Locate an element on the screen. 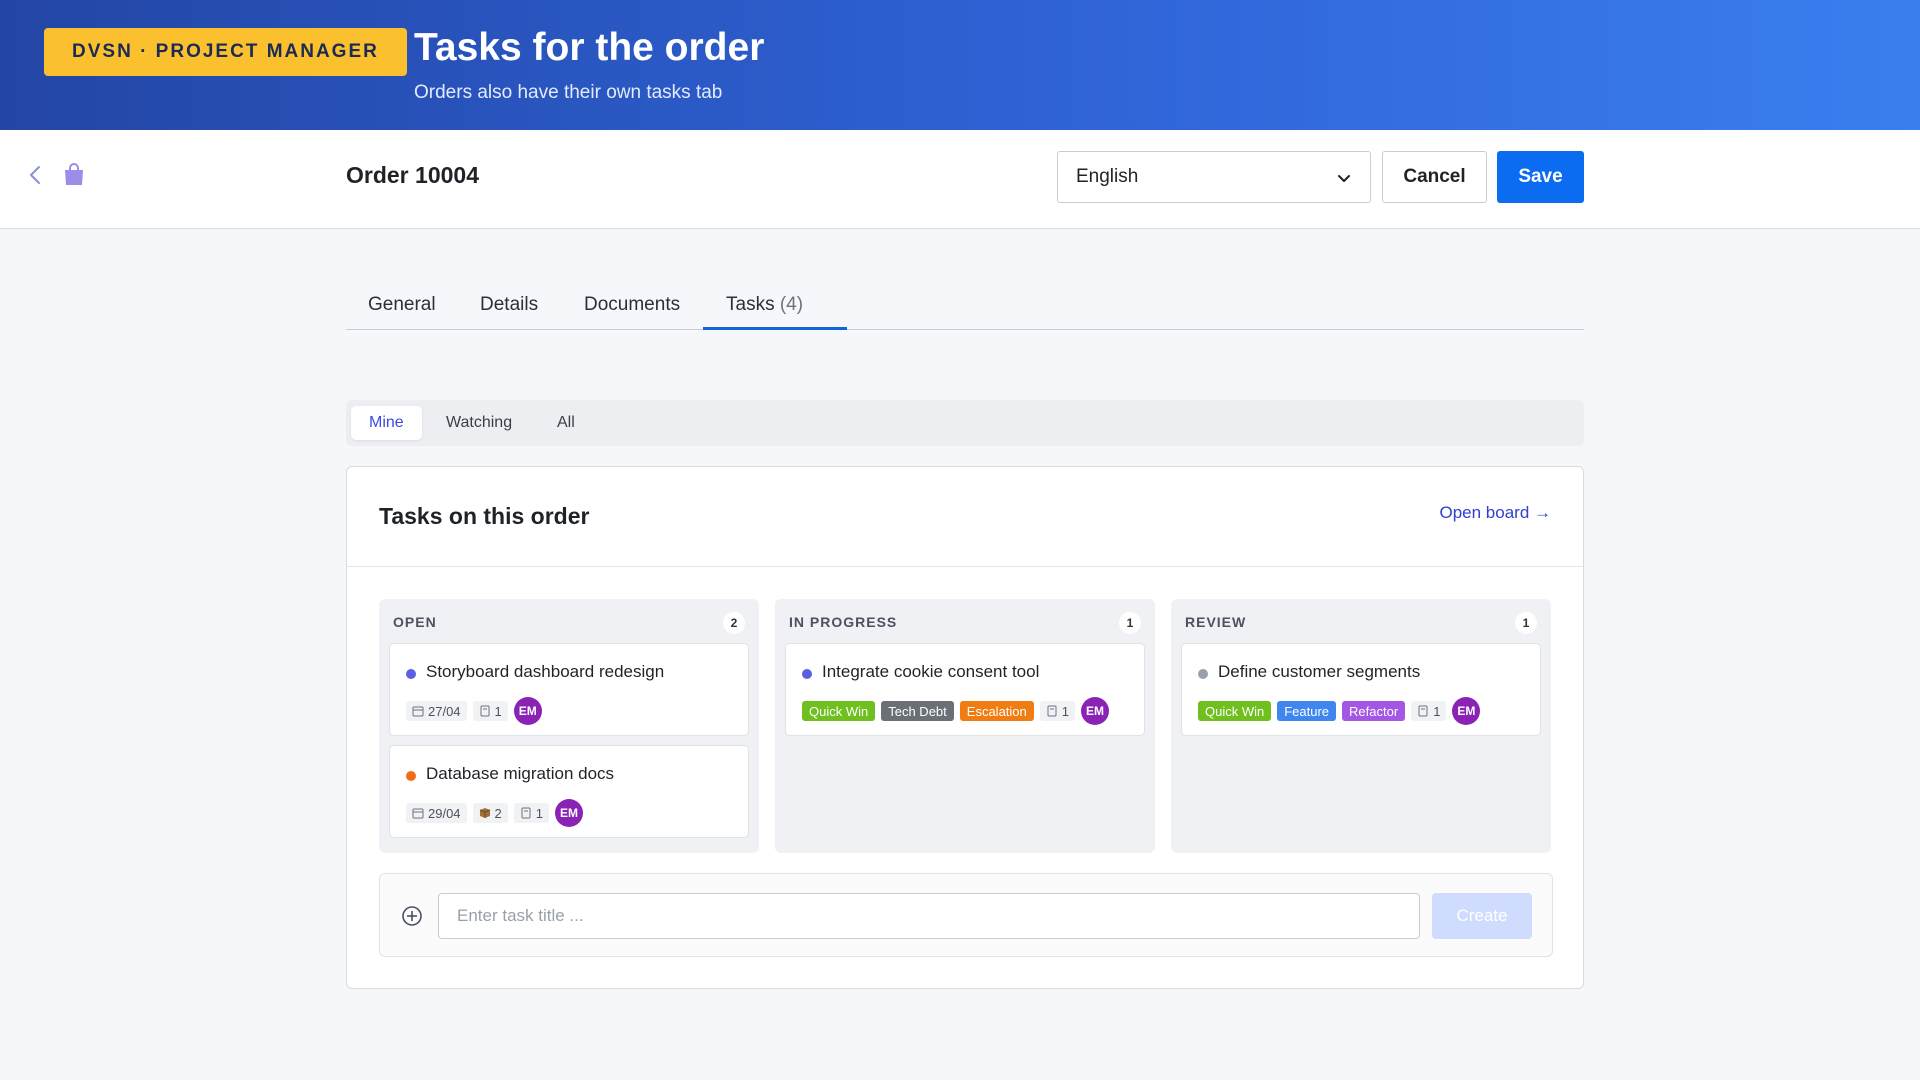 Image resolution: width=1920 pixels, height=1080 pixels. create-button: Create is located at coordinates (1482, 916).